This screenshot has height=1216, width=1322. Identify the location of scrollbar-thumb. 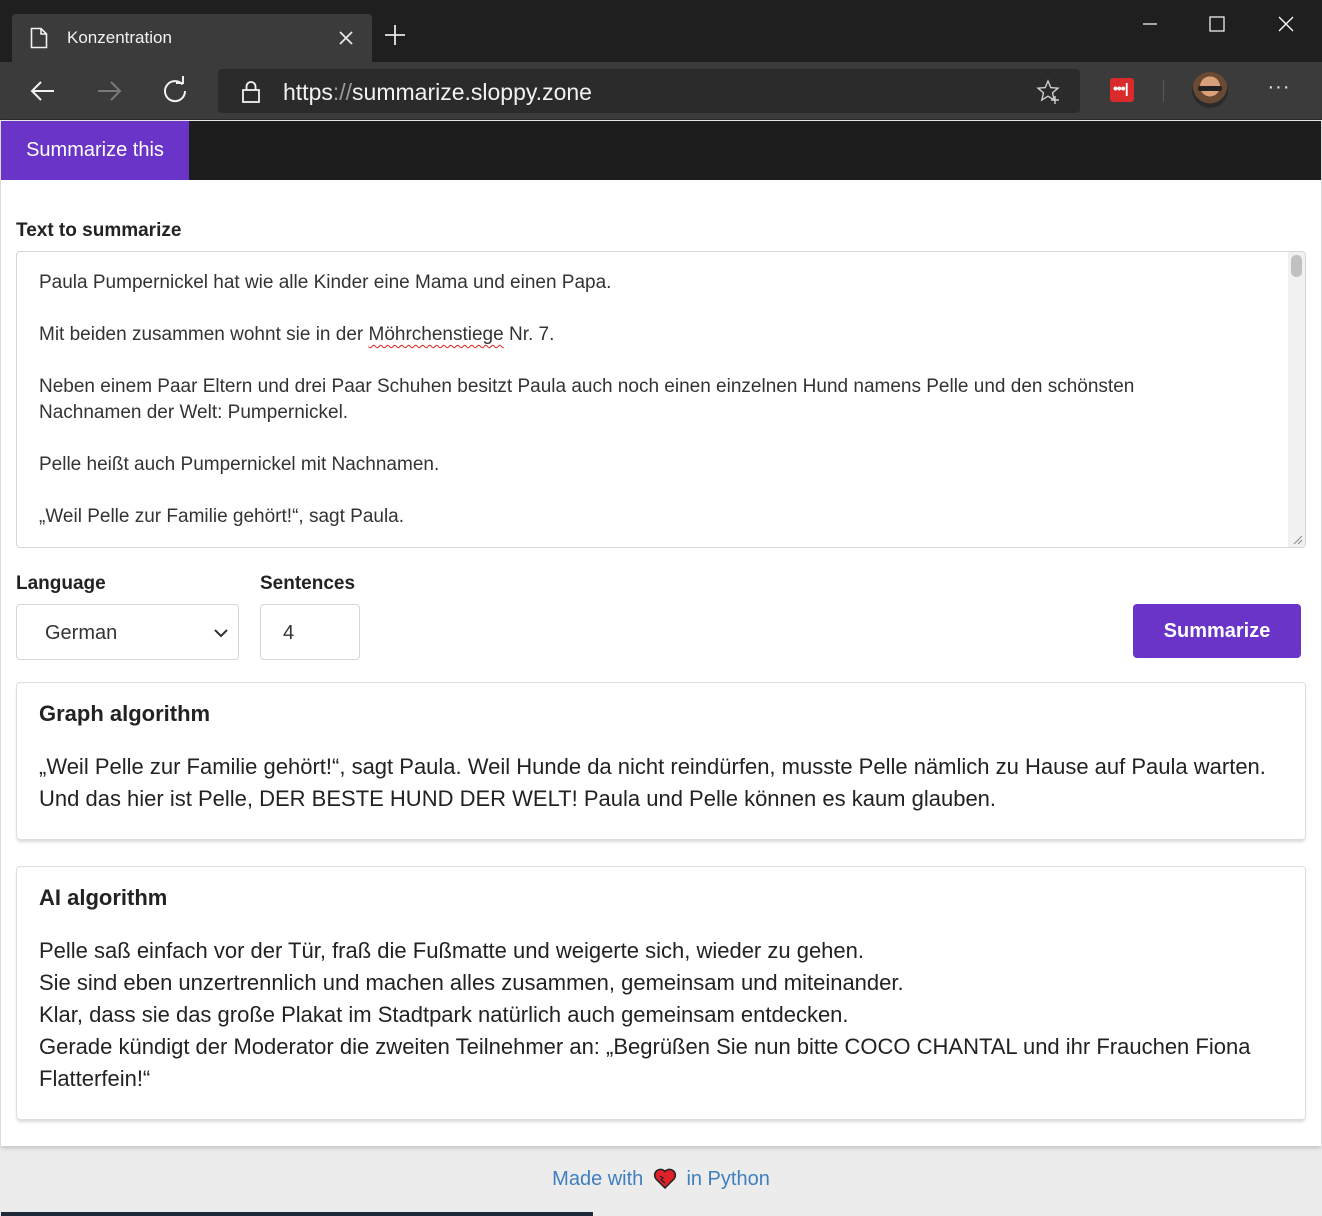
(1296, 266).